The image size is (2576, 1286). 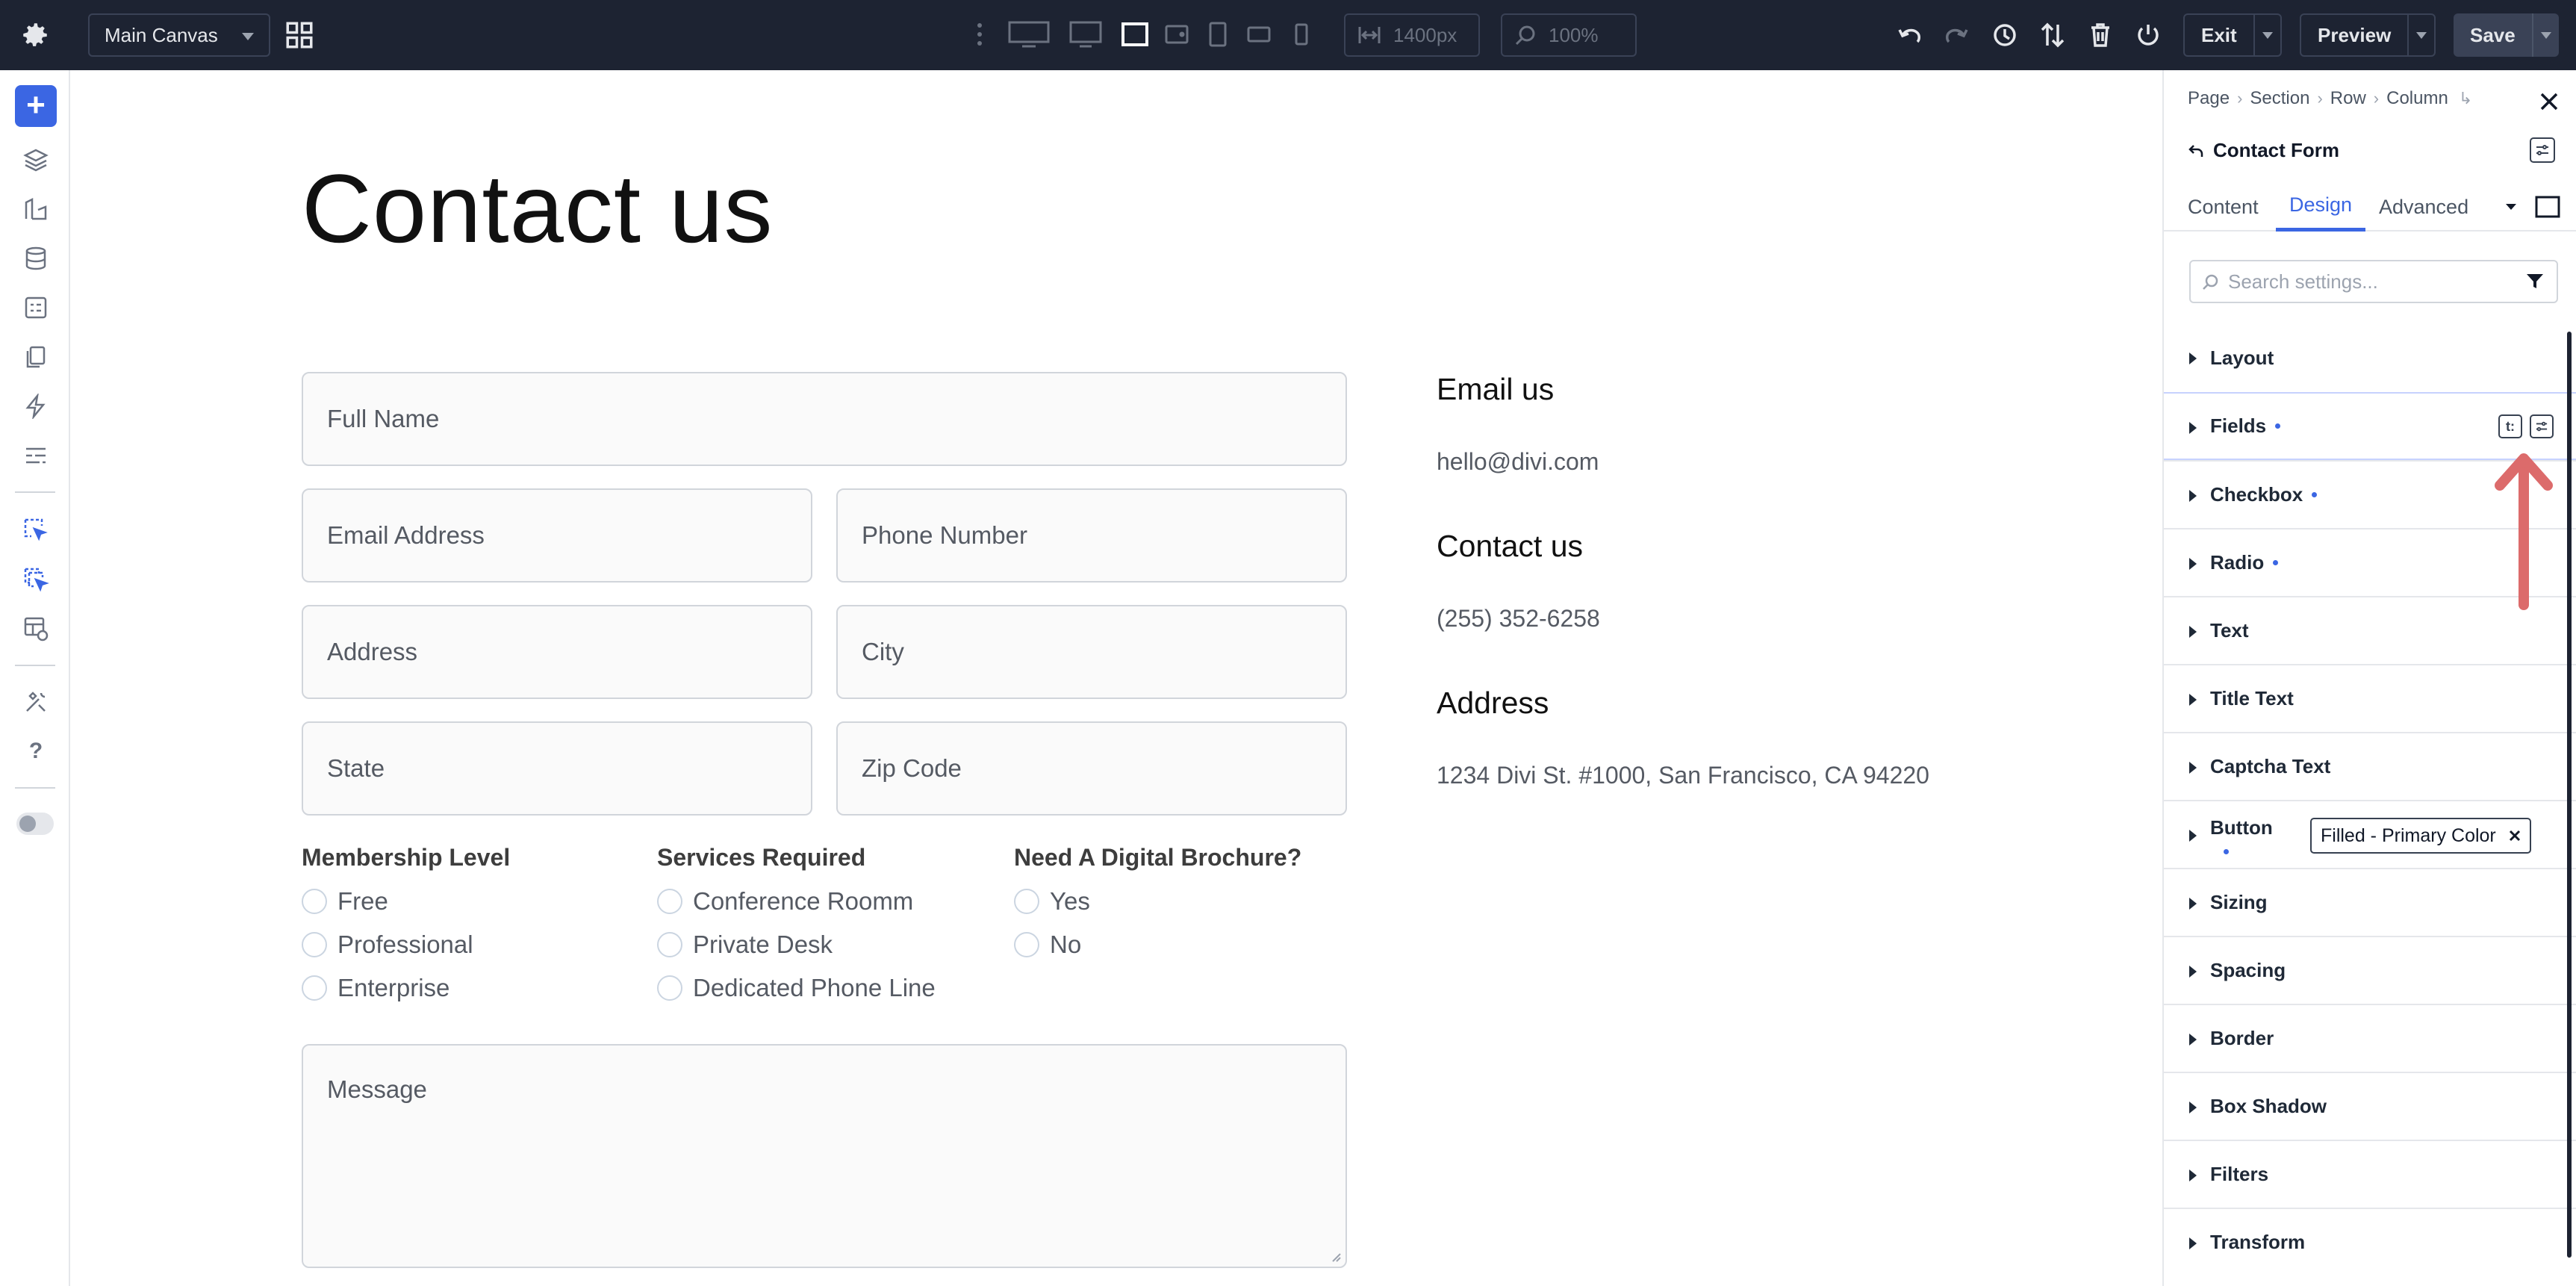 I want to click on library-icon, so click(x=36, y=209).